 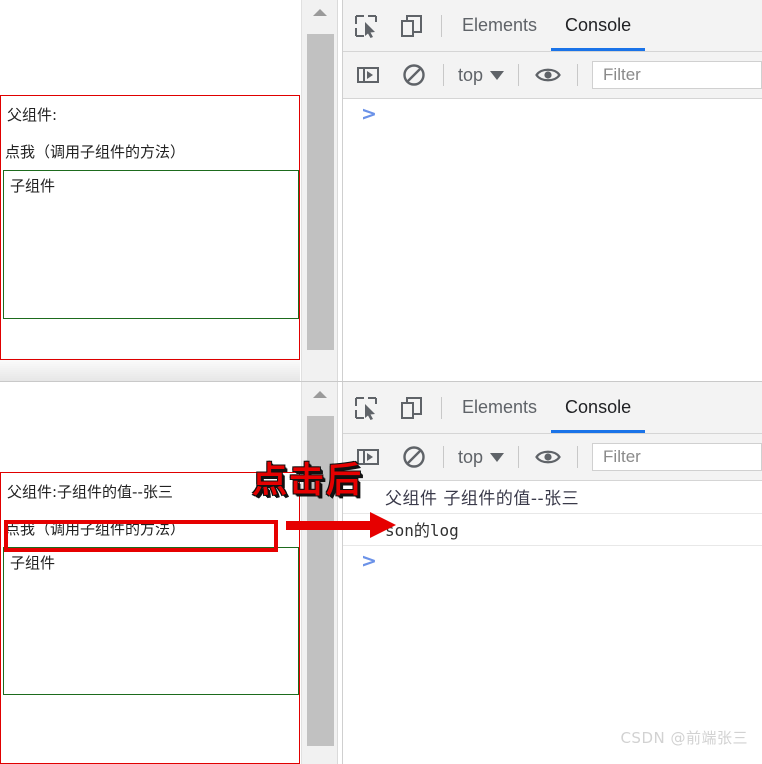 What do you see at coordinates (95, 151) in the screenshot?
I see `call-child-method-button: 点我（调用子组件的方法）` at bounding box center [95, 151].